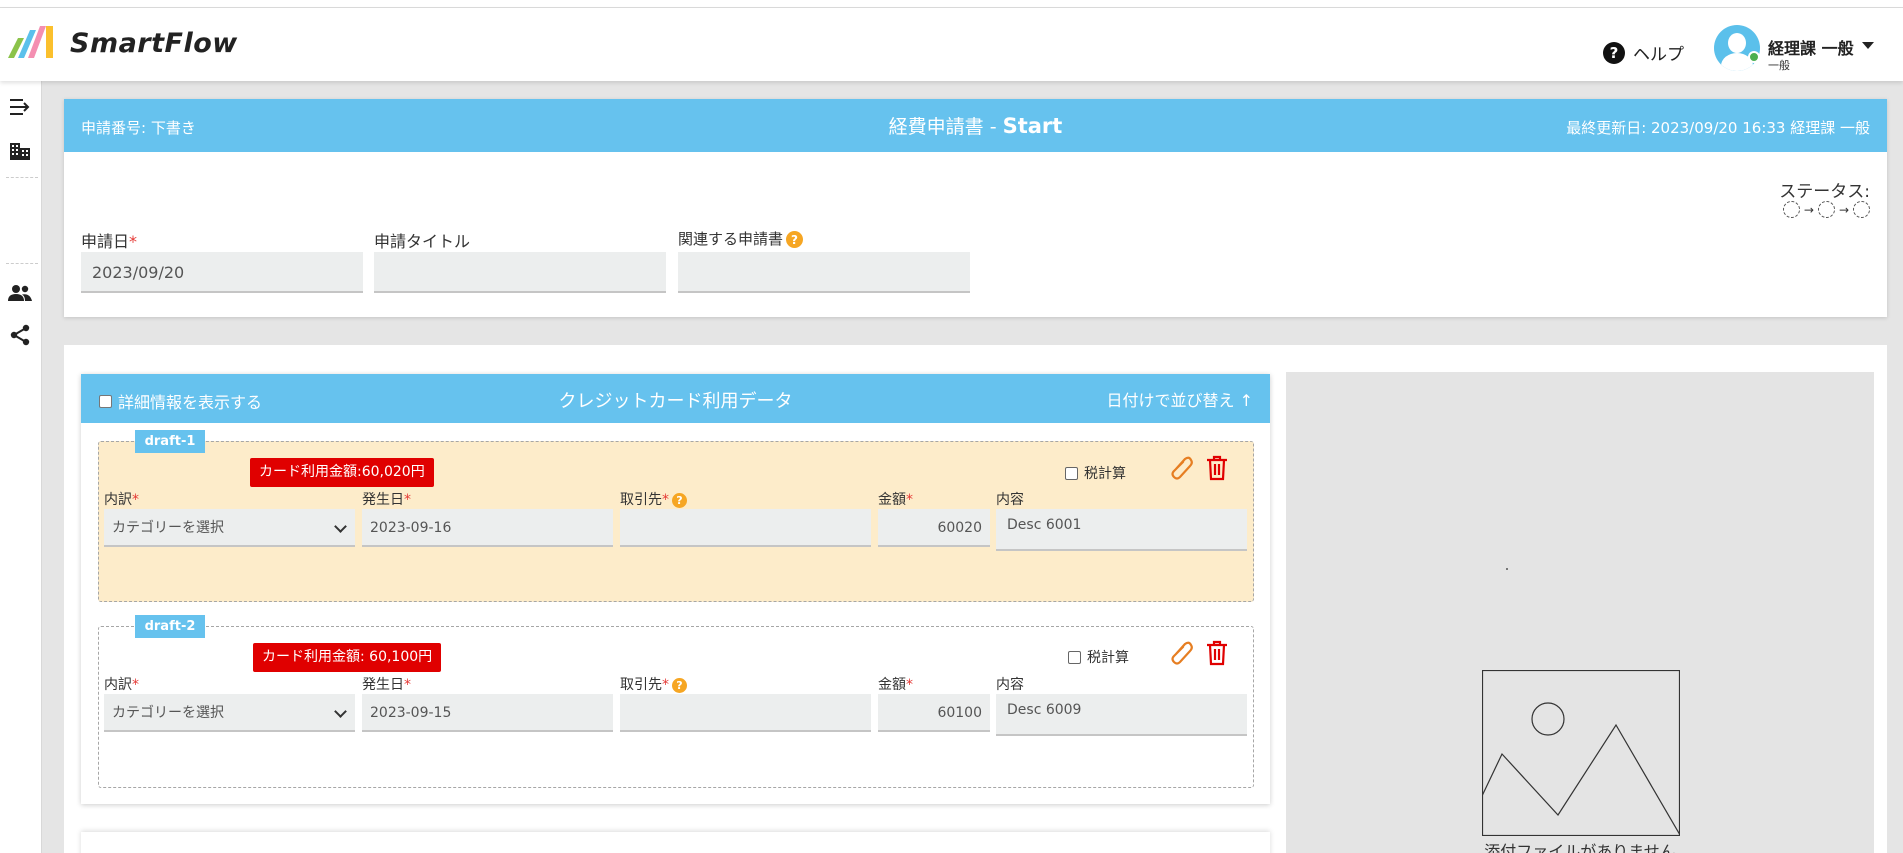 This screenshot has width=1903, height=853. What do you see at coordinates (1614, 52) in the screenshot?
I see `help-circle-icon: ?` at bounding box center [1614, 52].